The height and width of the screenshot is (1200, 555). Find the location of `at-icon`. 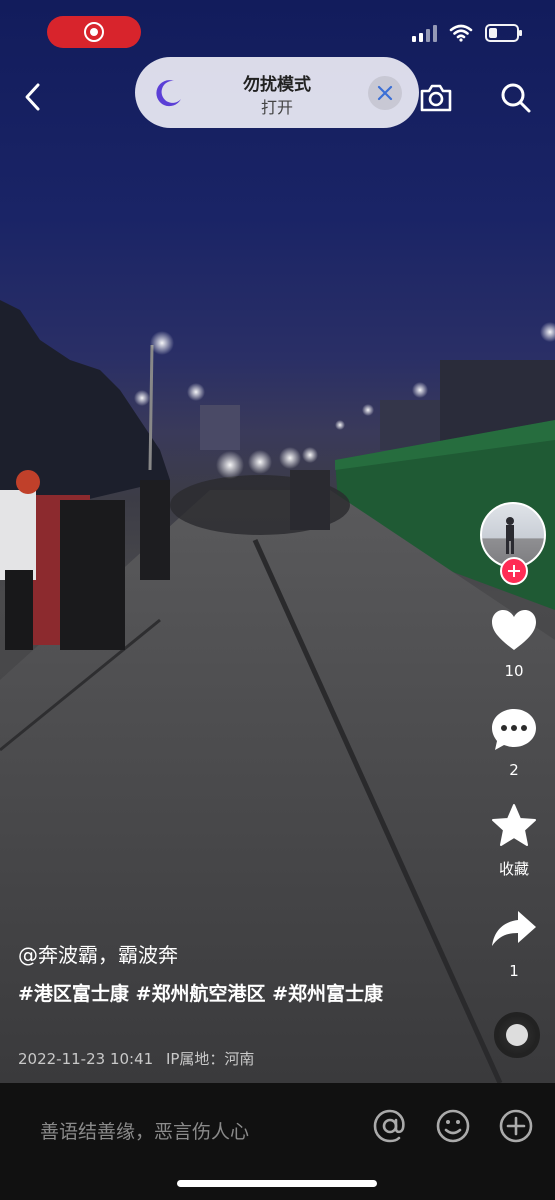

at-icon is located at coordinates (389, 1126).